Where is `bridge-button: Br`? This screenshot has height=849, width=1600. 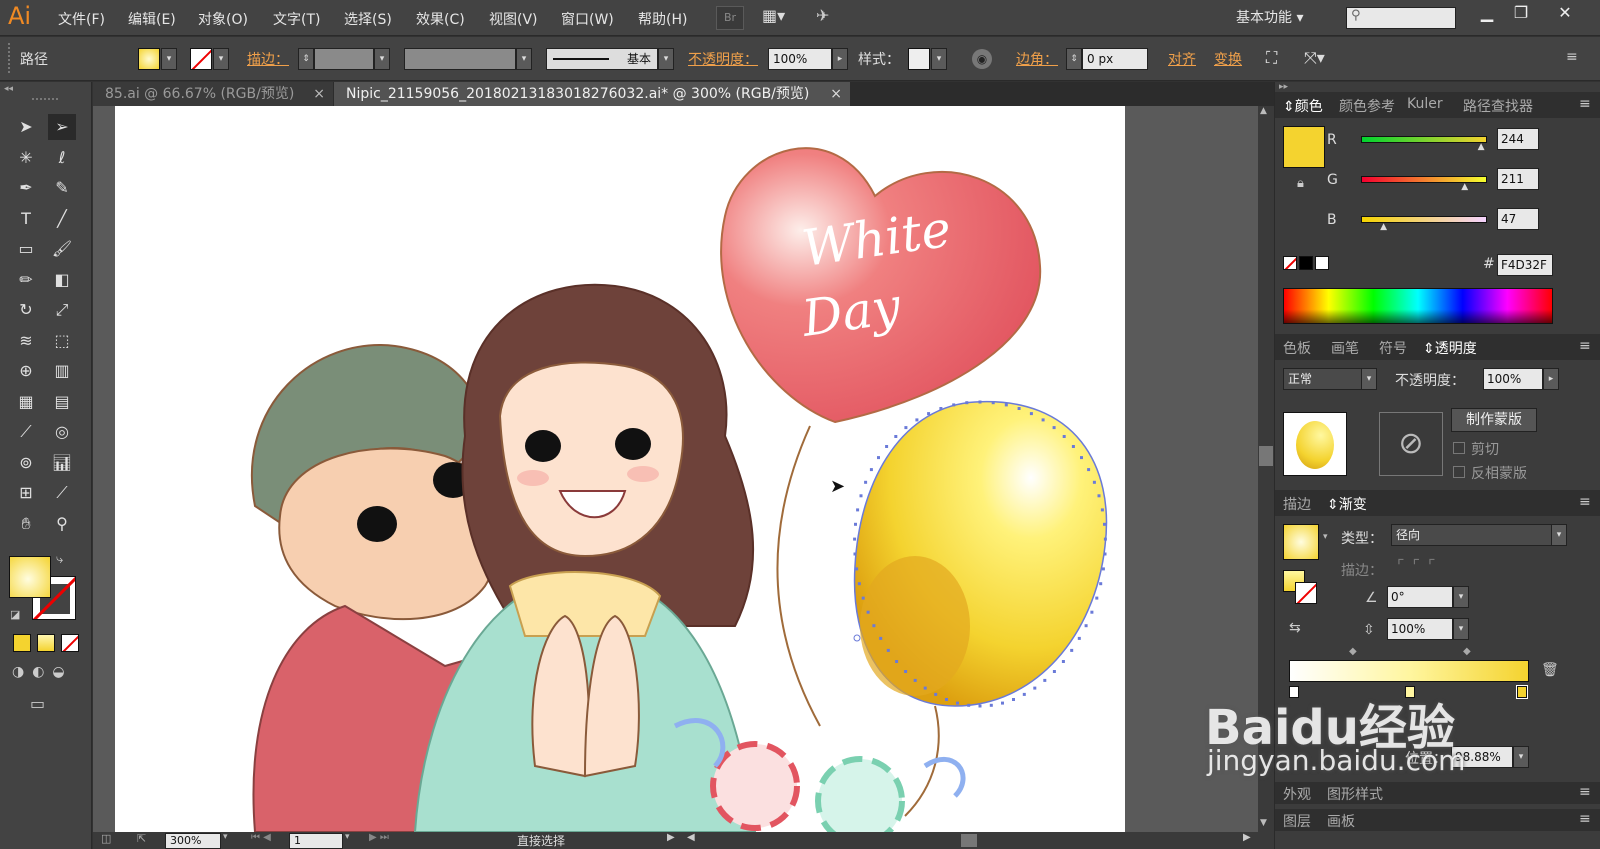 bridge-button: Br is located at coordinates (730, 18).